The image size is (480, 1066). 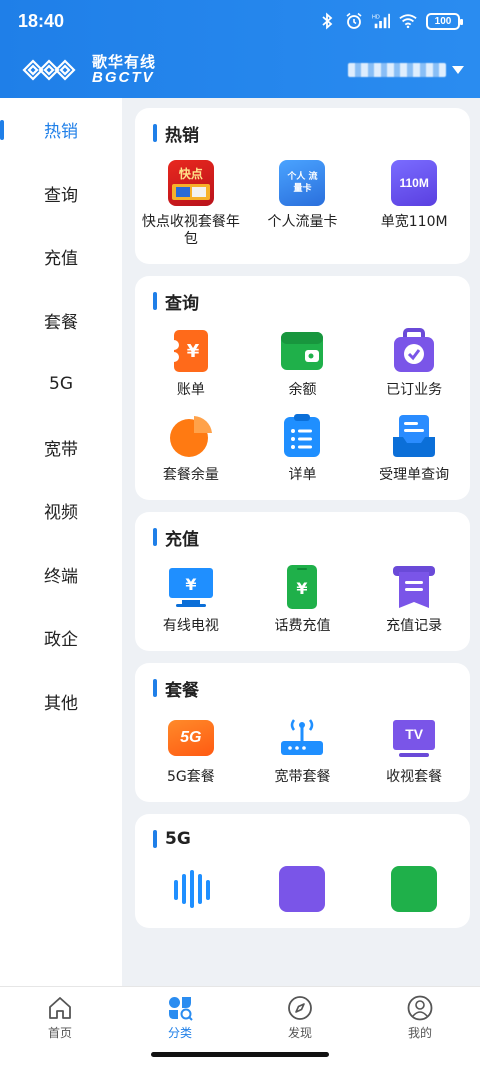 I want to click on broadband-110m-icon: 110M, so click(x=414, y=183).